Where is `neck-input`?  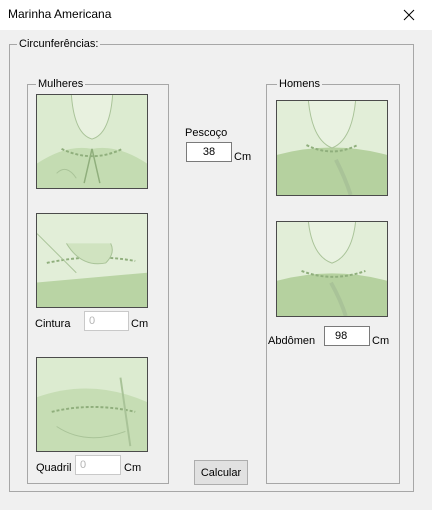
neck-input is located at coordinates (209, 152).